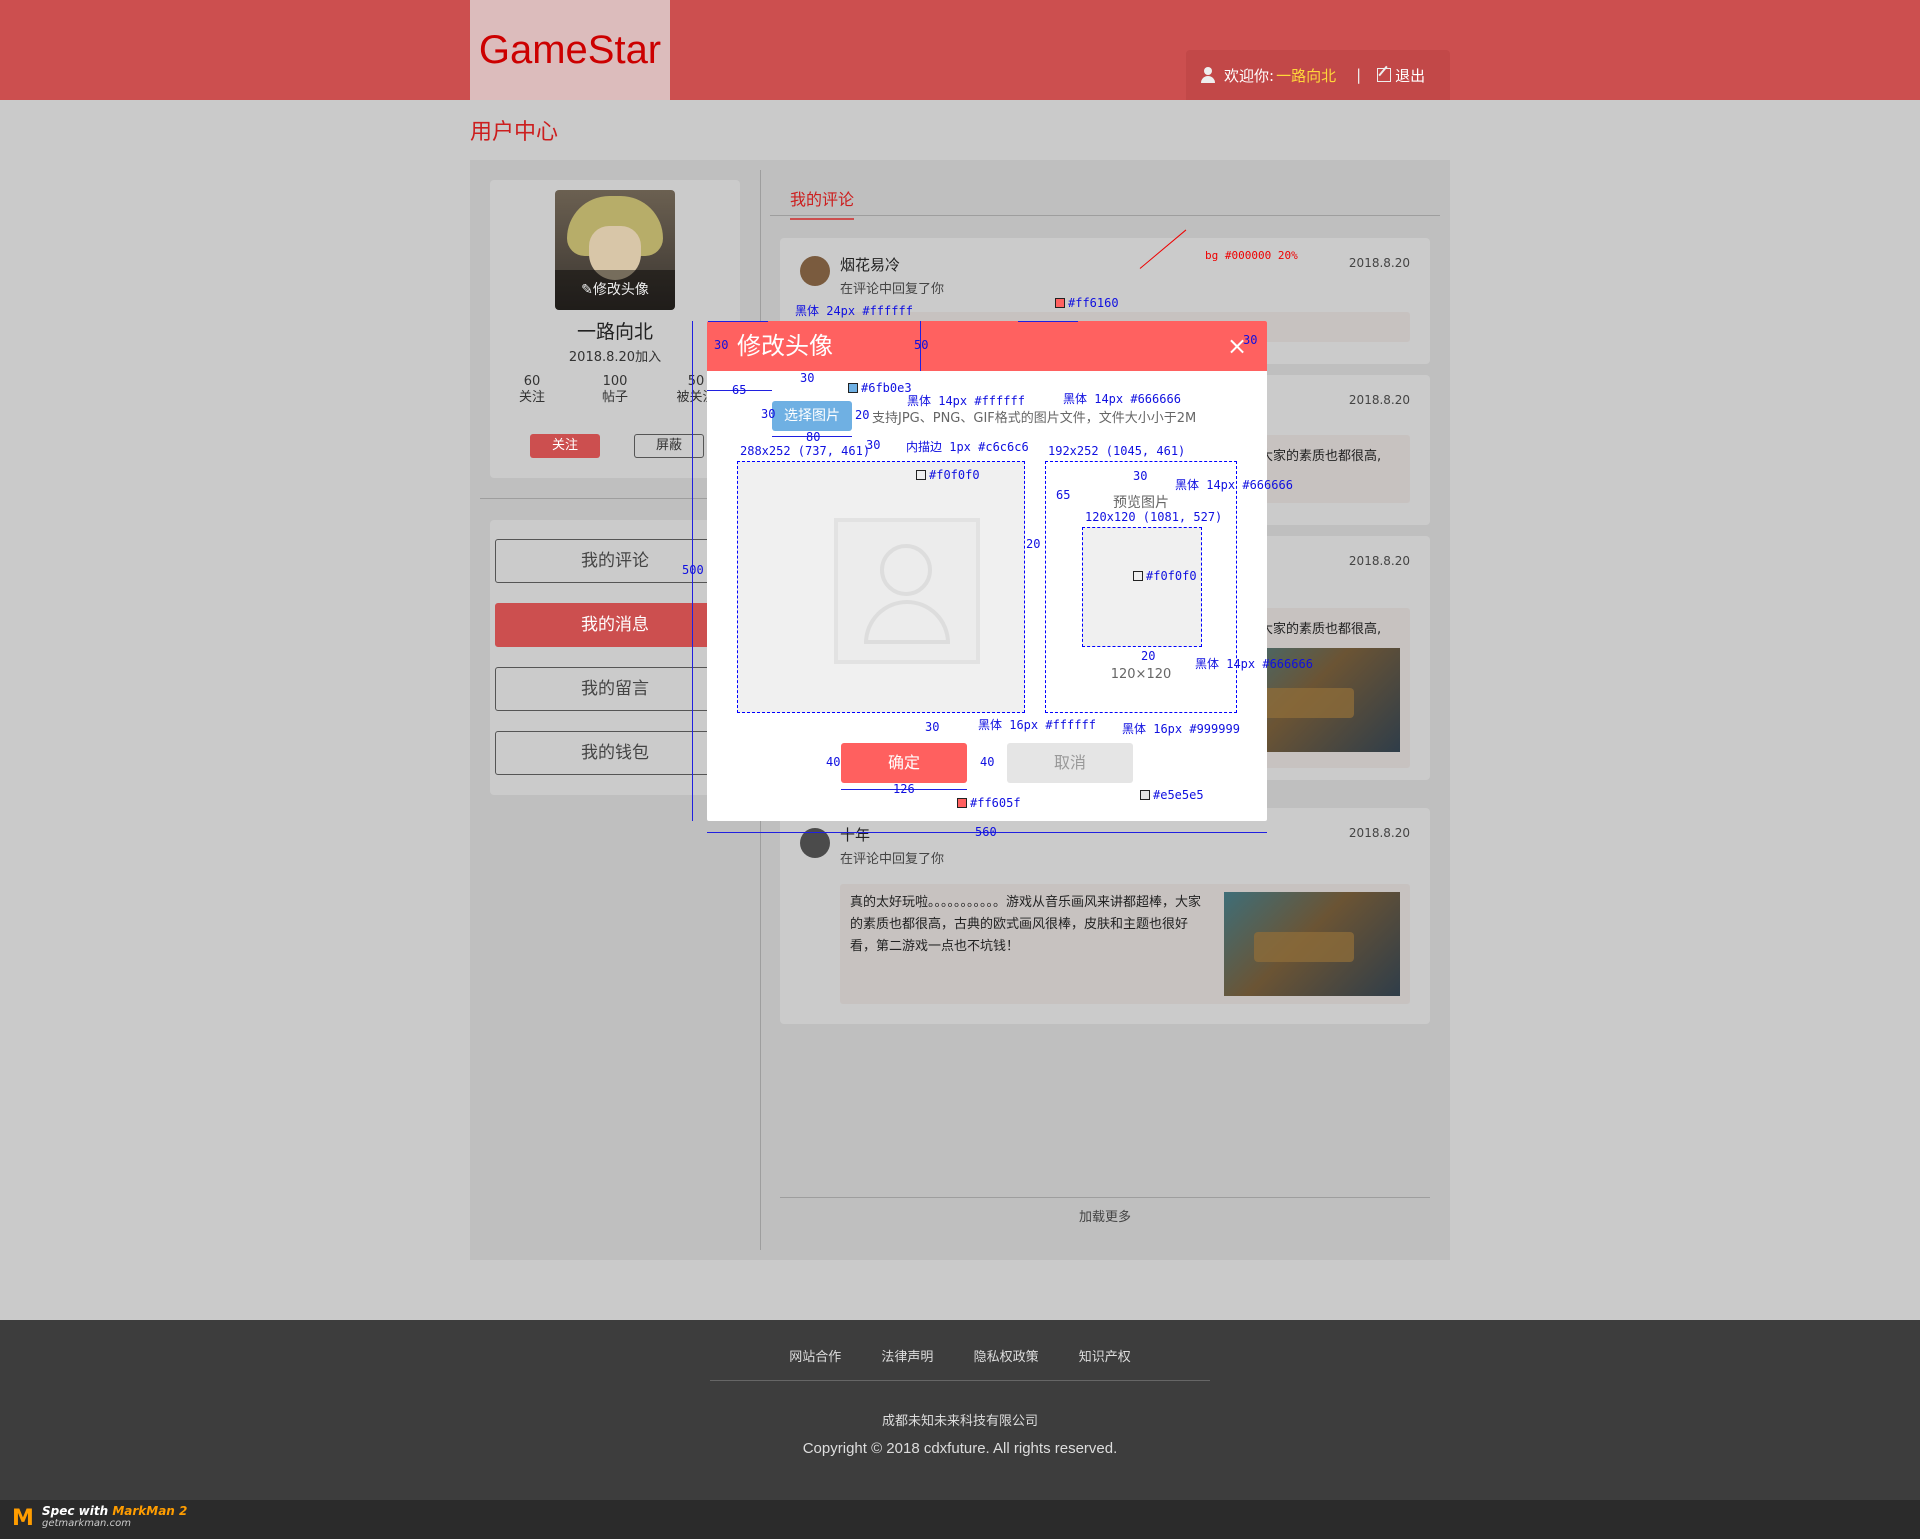 The width and height of the screenshot is (1920, 1539). Describe the element at coordinates (1141, 503) in the screenshot. I see `preview-label: 预览图片` at that location.